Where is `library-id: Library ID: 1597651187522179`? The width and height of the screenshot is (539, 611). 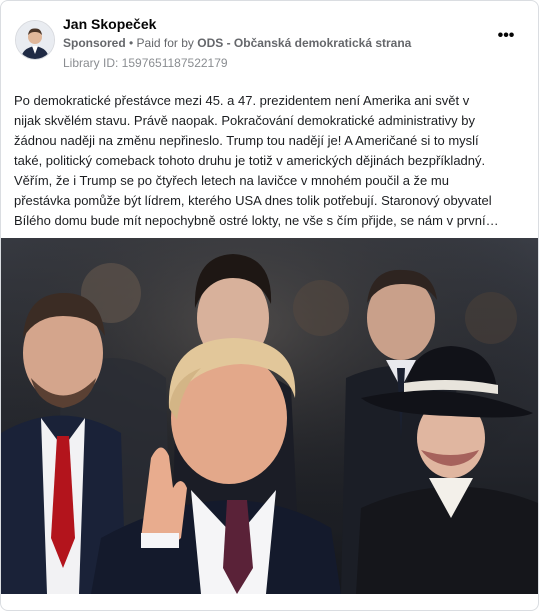 library-id: Library ID: 1597651187522179 is located at coordinates (145, 63).